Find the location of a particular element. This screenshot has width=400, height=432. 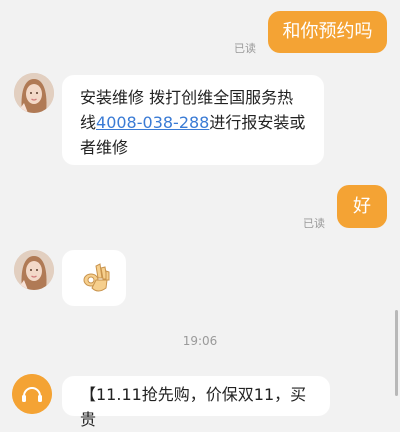

incoming-message-bubble: 【11.11抢先购，价保双11，买贵 is located at coordinates (196, 402).